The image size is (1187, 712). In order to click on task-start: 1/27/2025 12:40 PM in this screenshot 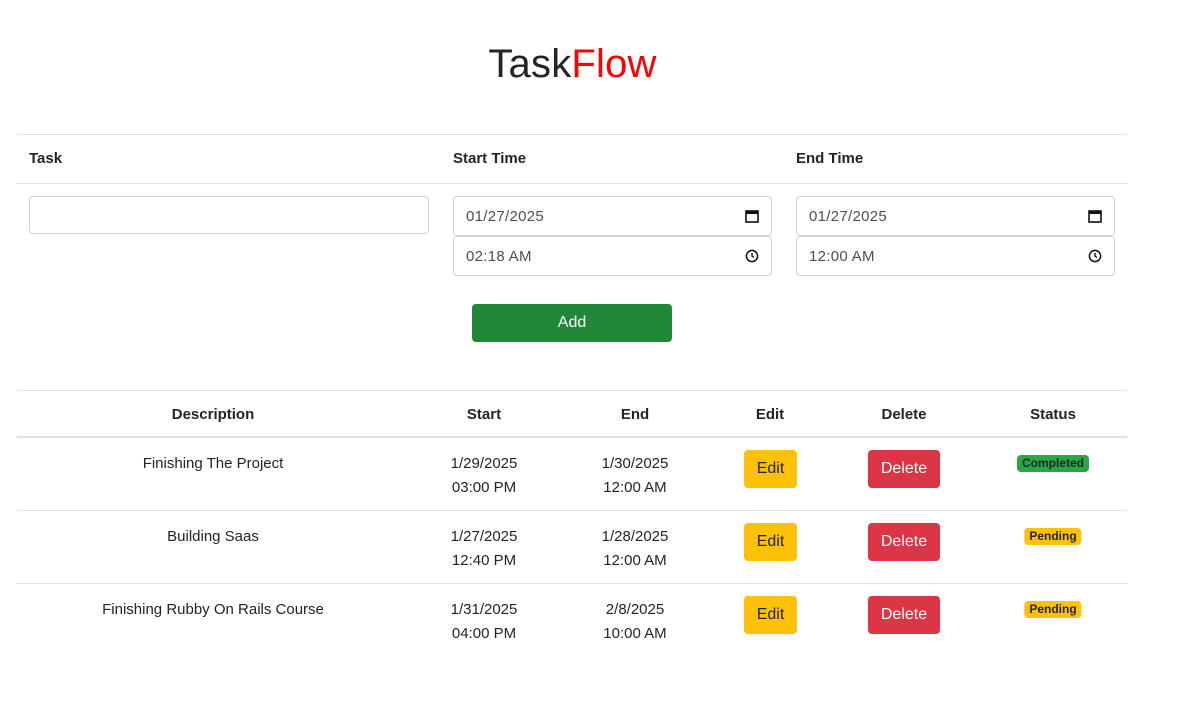, I will do `click(484, 549)`.